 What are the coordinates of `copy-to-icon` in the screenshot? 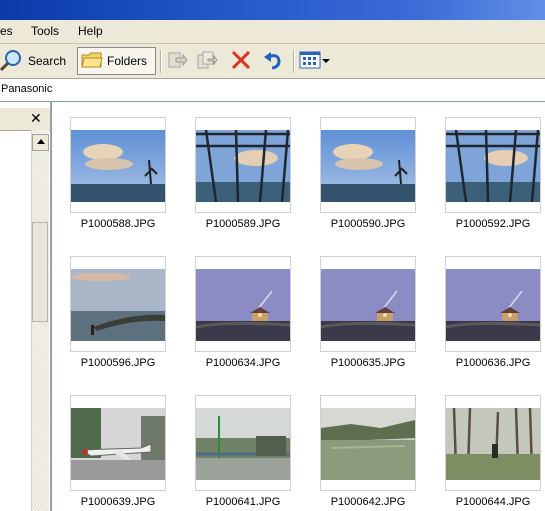 It's located at (207, 61).